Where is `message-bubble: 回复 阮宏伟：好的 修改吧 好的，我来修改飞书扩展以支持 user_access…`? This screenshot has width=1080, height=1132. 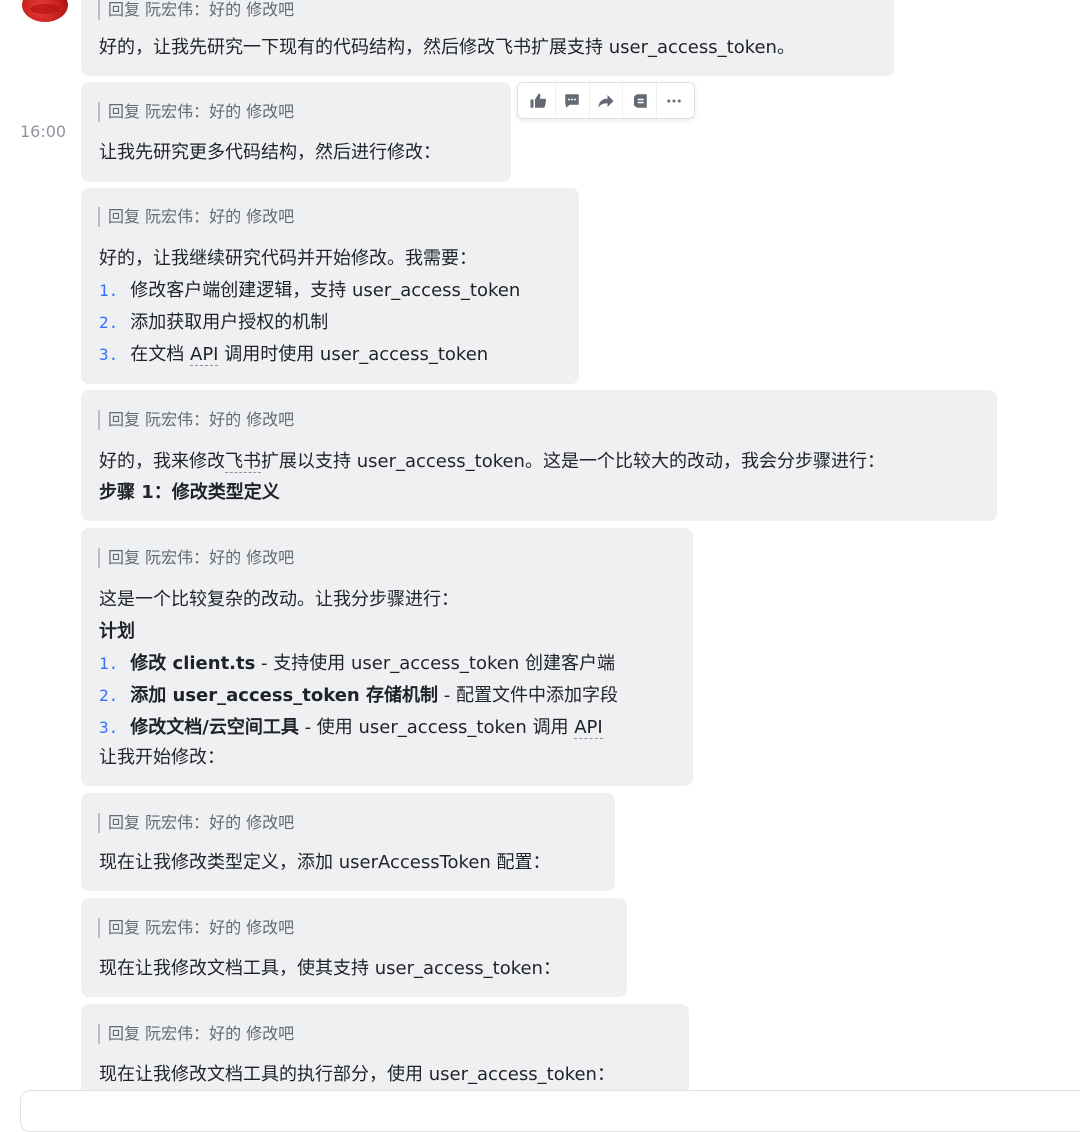 message-bubble: 回复 阮宏伟：好的 修改吧 好的，我来修改飞书扩展以支持 user_access… is located at coordinates (539, 455).